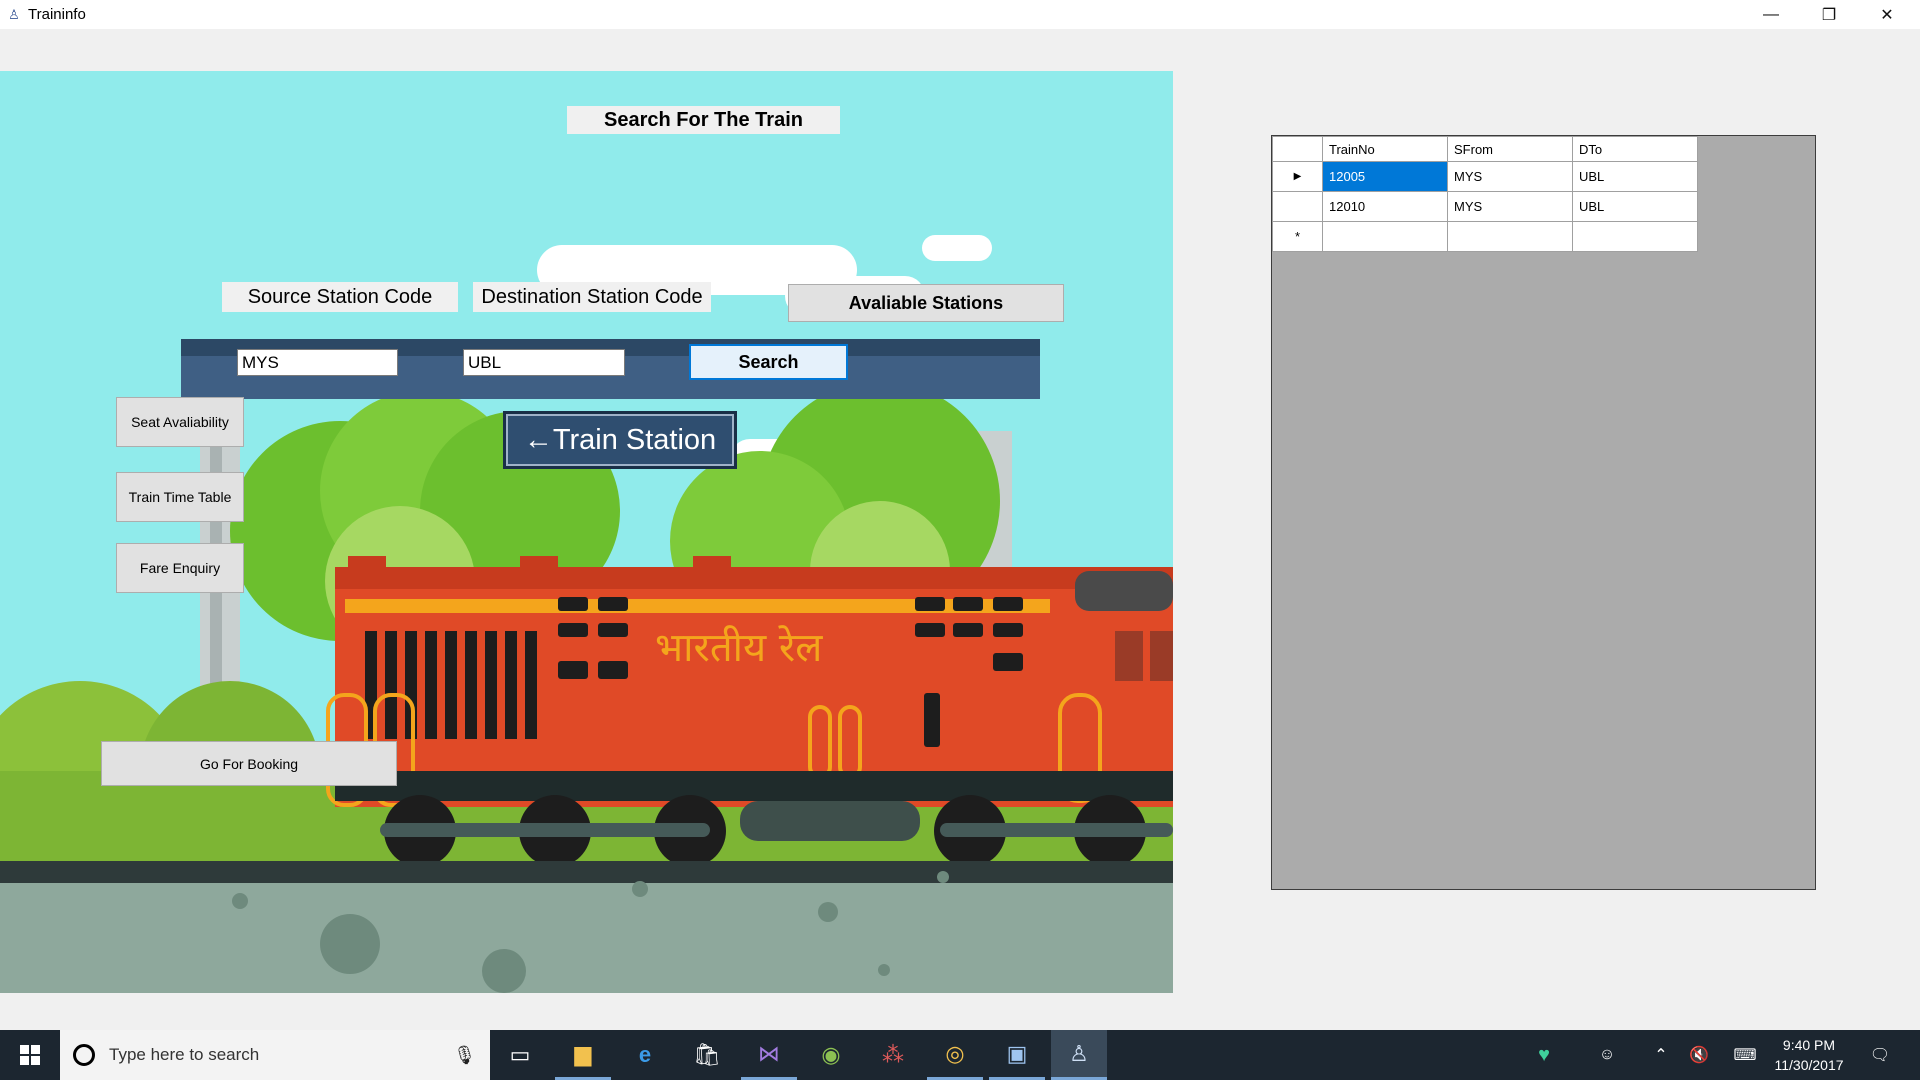 Image resolution: width=1920 pixels, height=1080 pixels. What do you see at coordinates (1297, 149) in the screenshot?
I see `grid-corner-cell` at bounding box center [1297, 149].